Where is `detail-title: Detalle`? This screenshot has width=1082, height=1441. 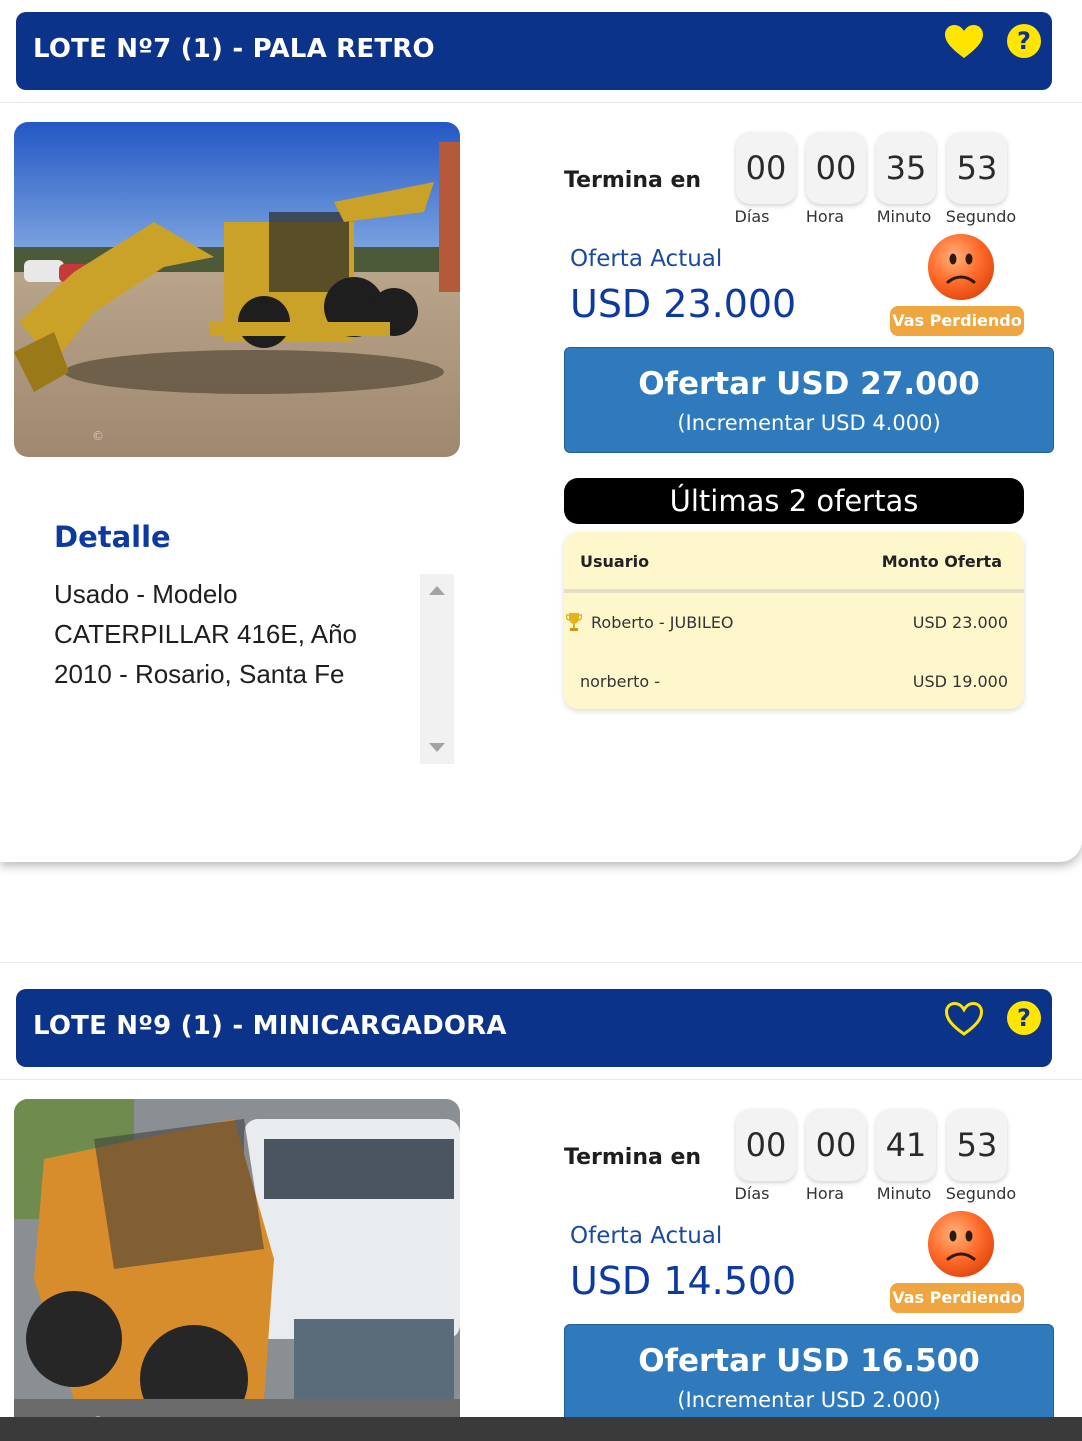 detail-title: Detalle is located at coordinates (112, 537).